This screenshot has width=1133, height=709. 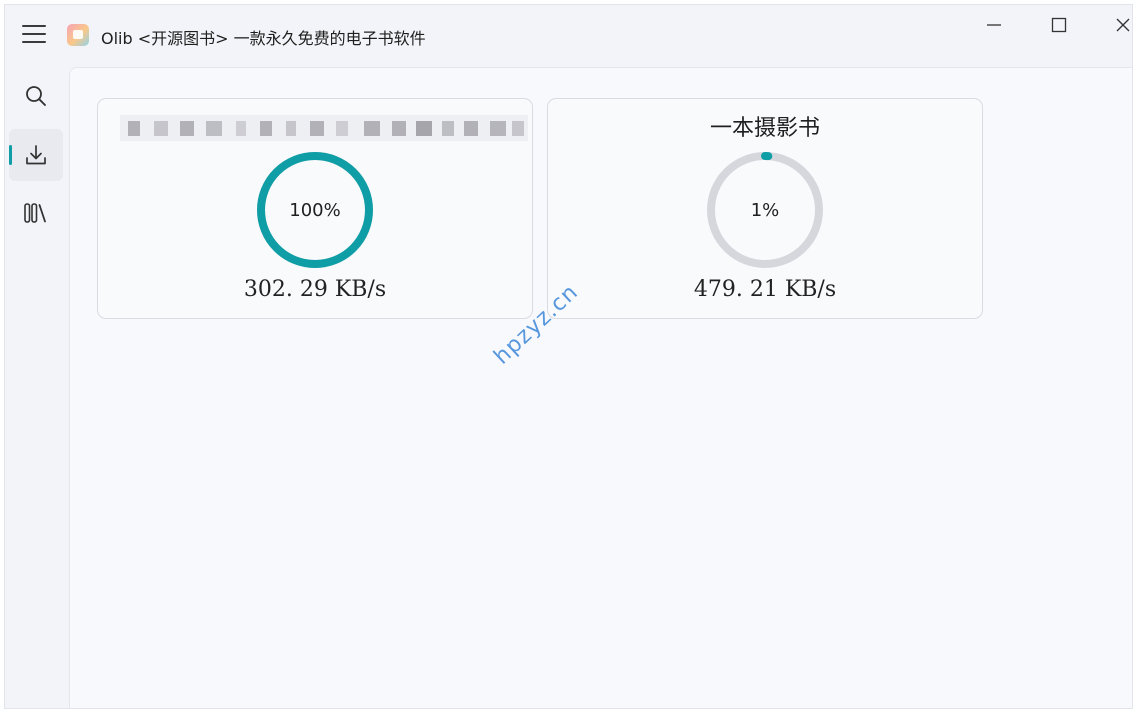 What do you see at coordinates (78, 35) in the screenshot?
I see `app-logo-icon` at bounding box center [78, 35].